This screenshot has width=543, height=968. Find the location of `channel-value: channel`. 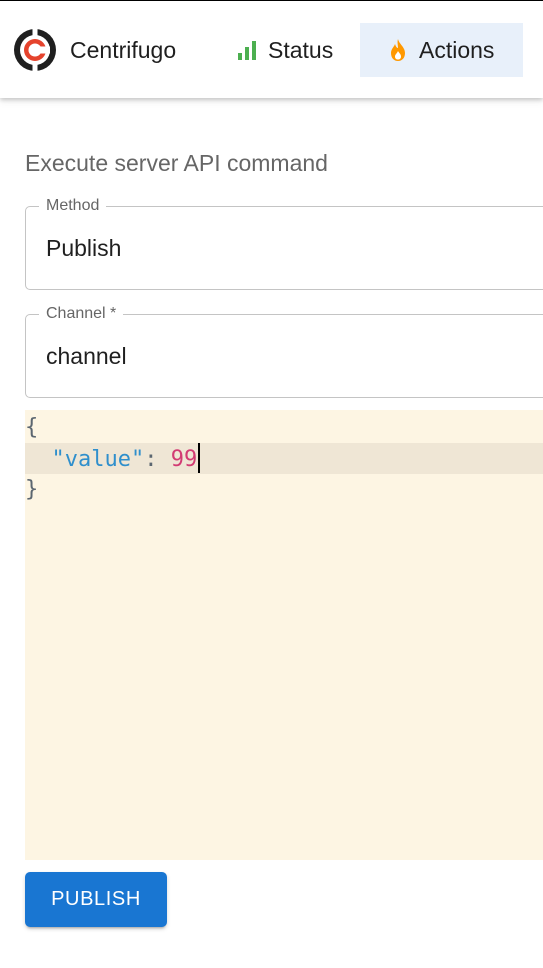

channel-value: channel is located at coordinates (86, 356).